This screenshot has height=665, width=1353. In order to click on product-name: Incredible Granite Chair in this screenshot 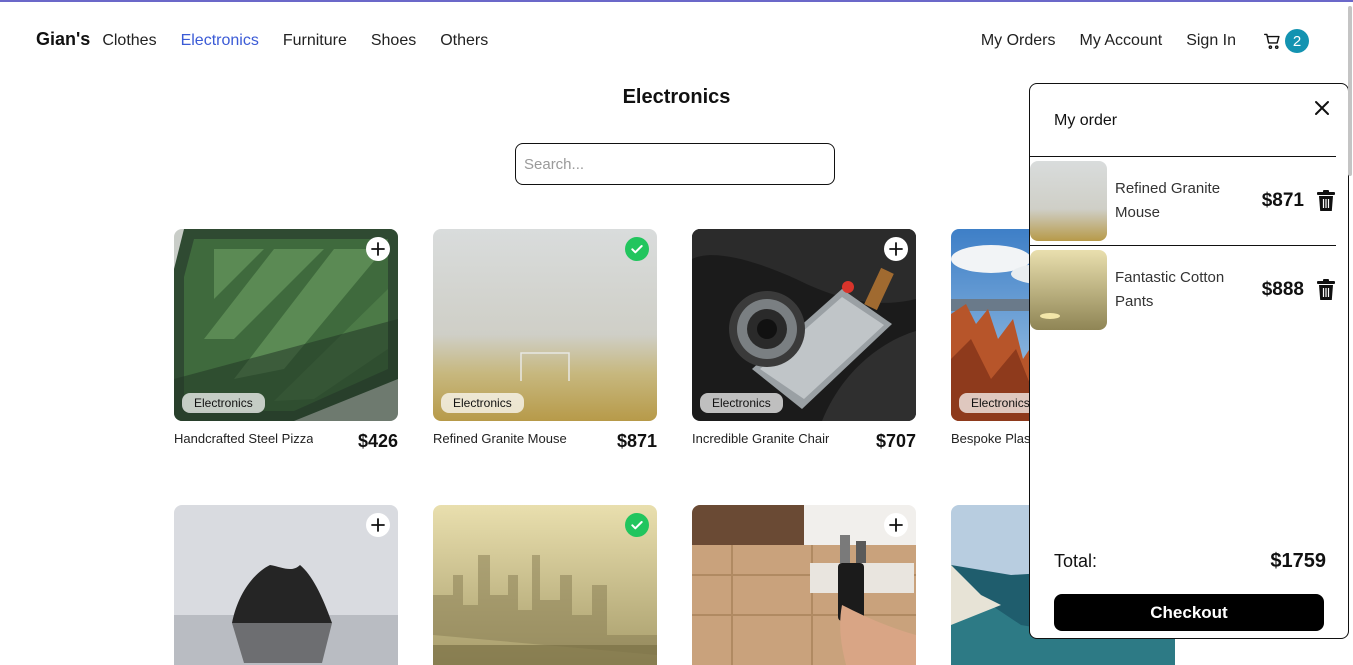, I will do `click(761, 438)`.